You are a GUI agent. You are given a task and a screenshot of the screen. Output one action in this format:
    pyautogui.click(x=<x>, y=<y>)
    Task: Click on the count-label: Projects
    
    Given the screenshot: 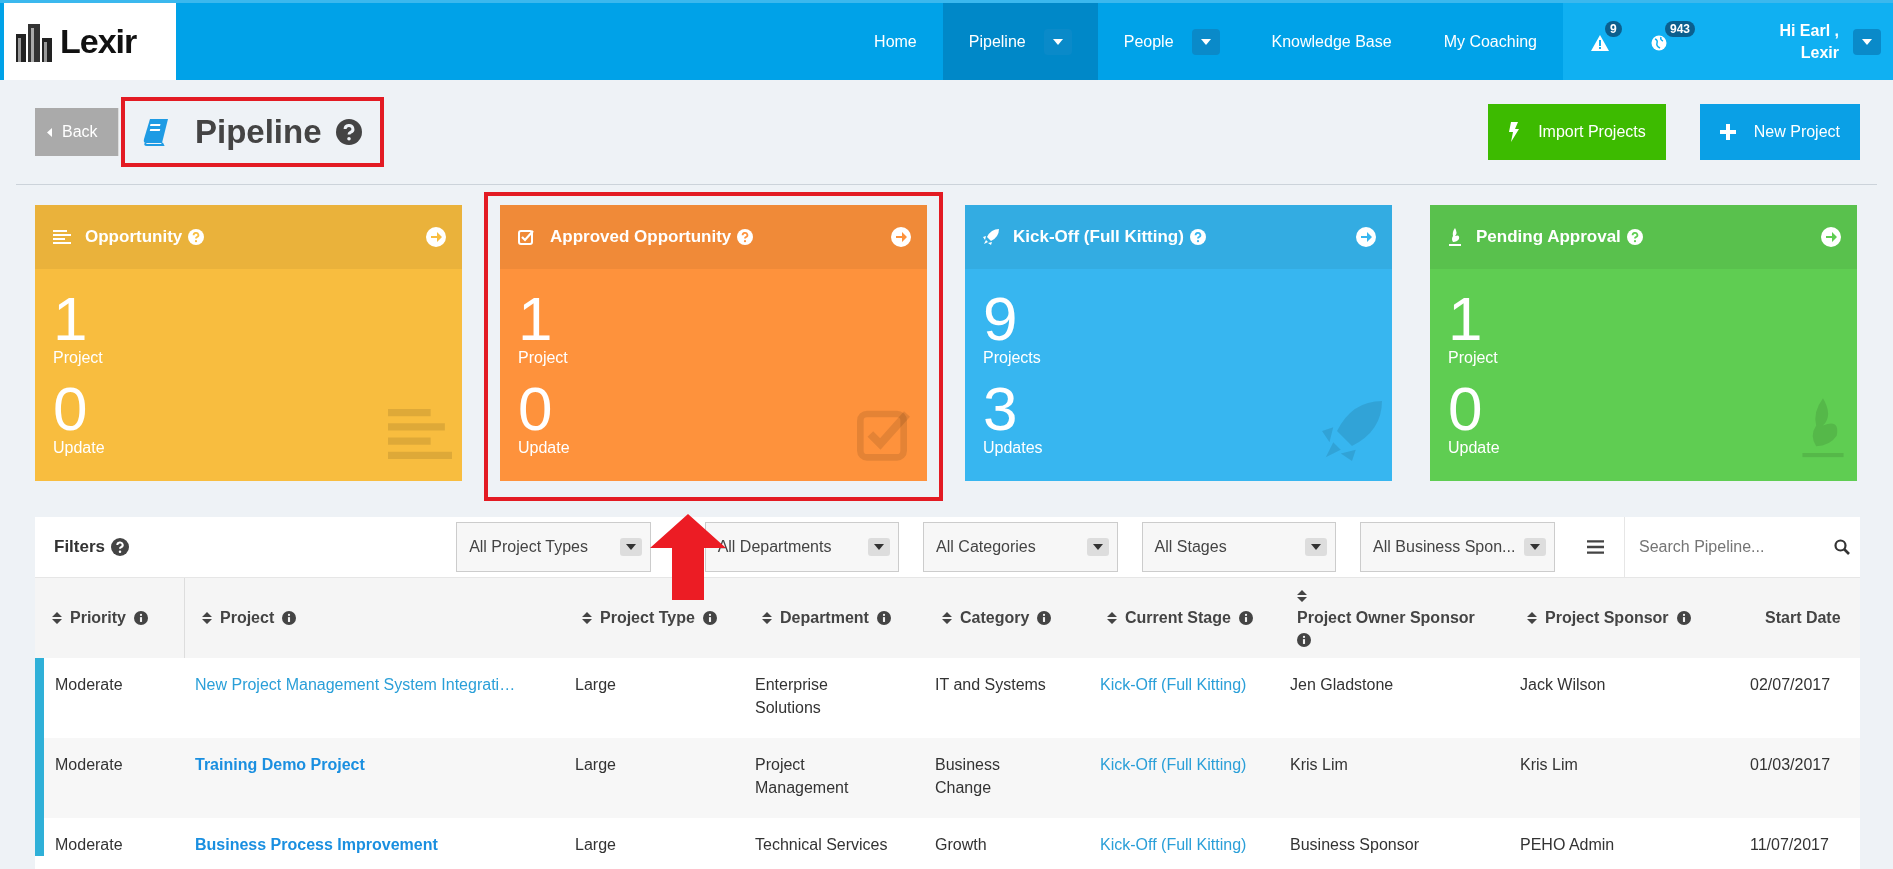 What is the action you would take?
    pyautogui.click(x=1012, y=358)
    